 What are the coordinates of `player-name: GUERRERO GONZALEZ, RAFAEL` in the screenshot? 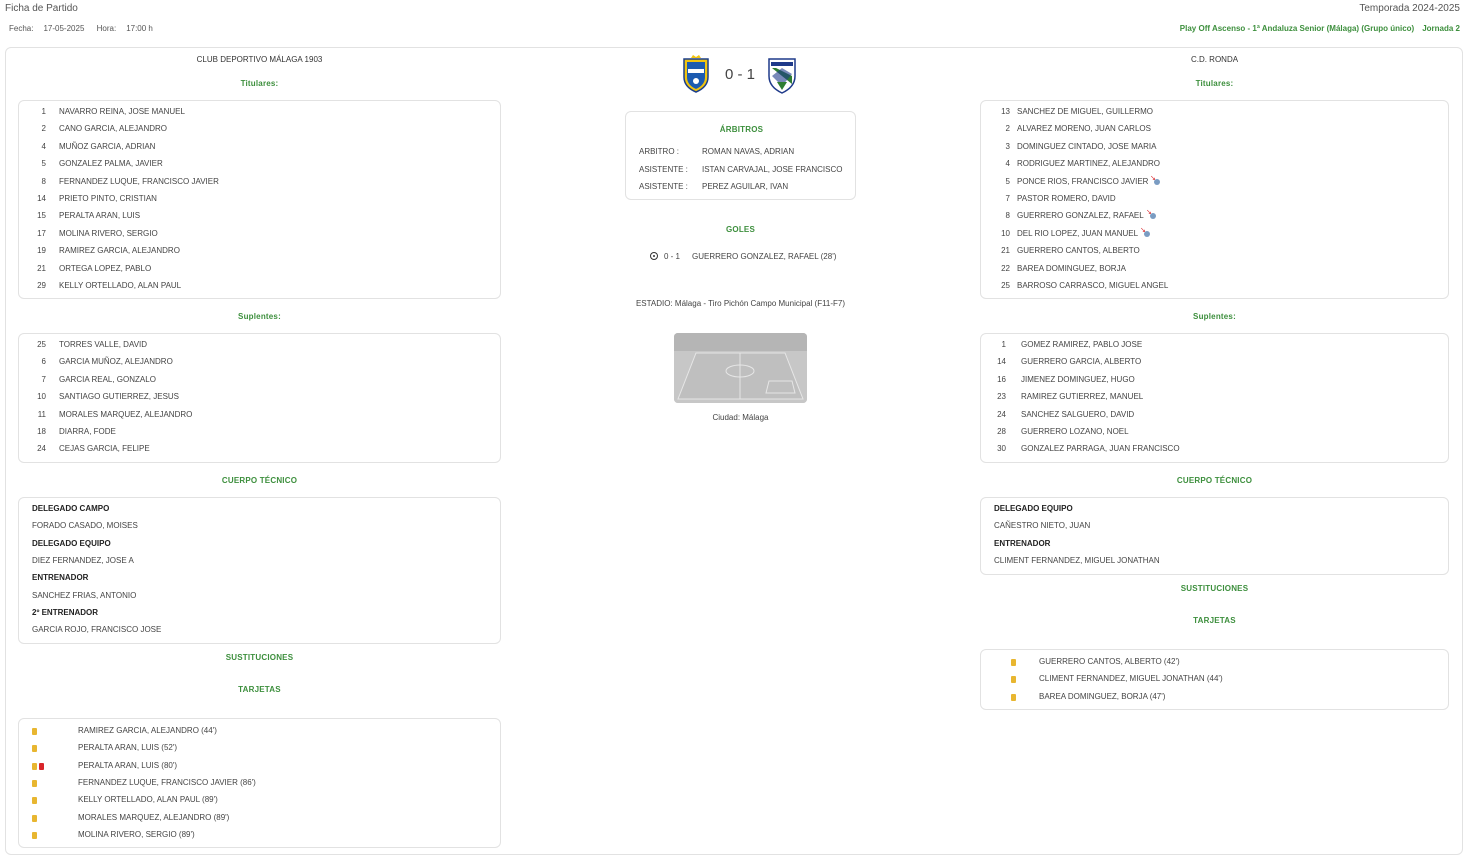 It's located at (1080, 215).